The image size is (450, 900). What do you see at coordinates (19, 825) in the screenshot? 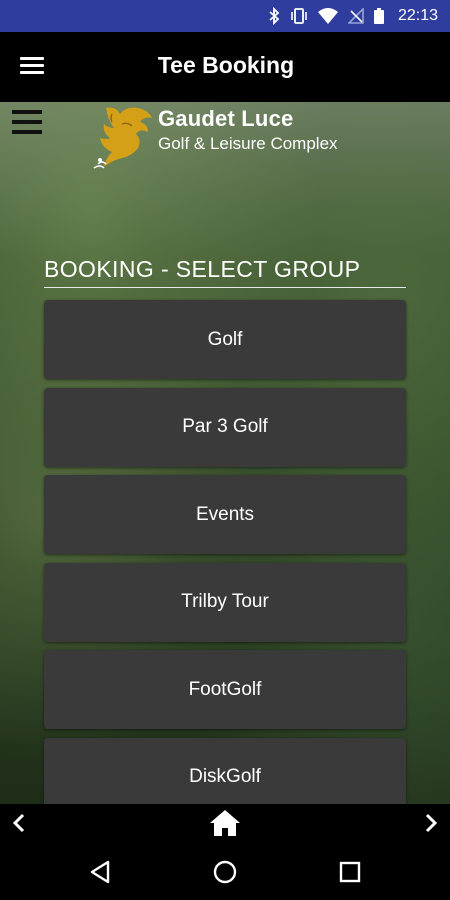
I see `chevron-left-icon` at bounding box center [19, 825].